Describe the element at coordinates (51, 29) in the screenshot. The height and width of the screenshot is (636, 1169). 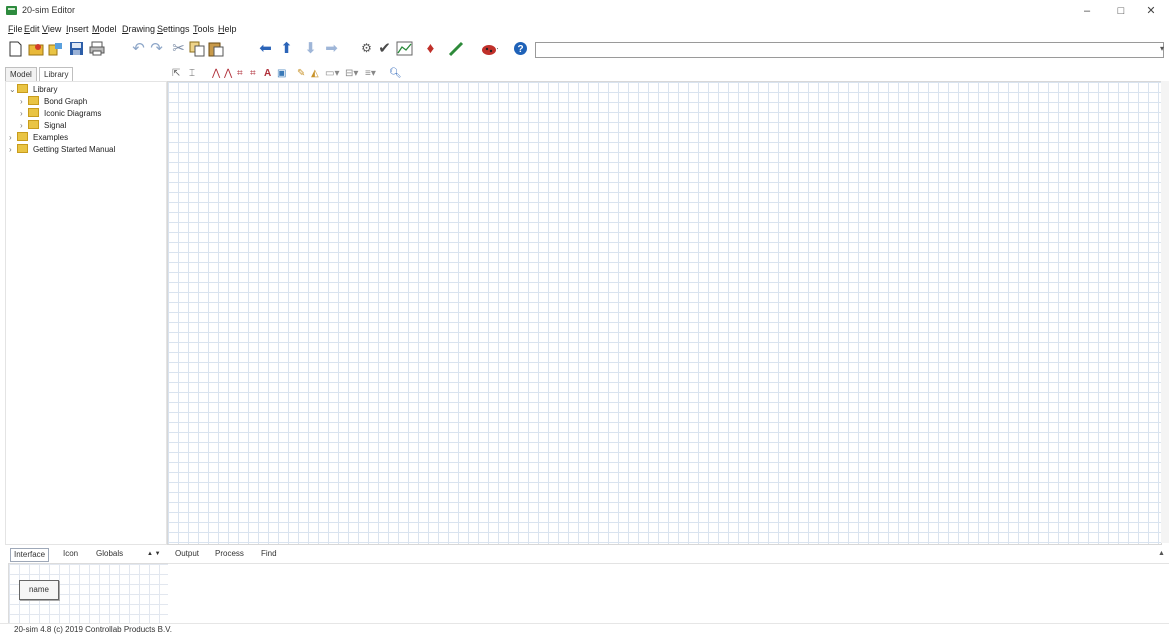
I see `menu-view: View` at that location.